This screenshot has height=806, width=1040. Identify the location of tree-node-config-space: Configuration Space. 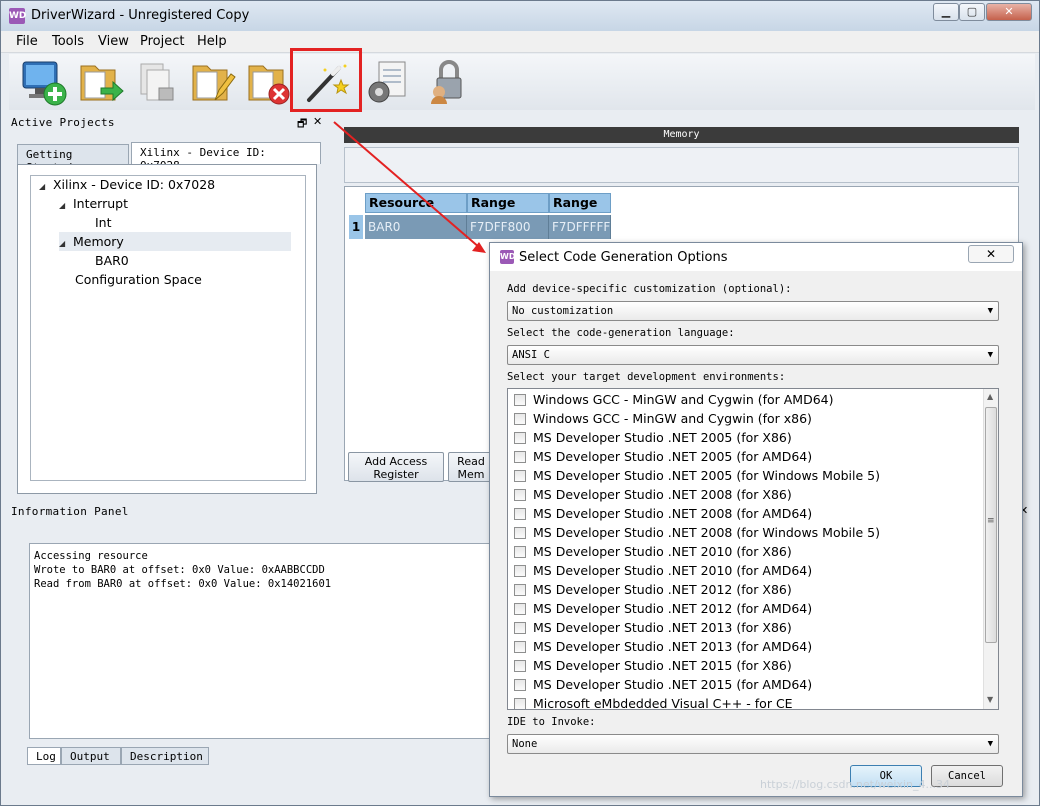
(138, 279).